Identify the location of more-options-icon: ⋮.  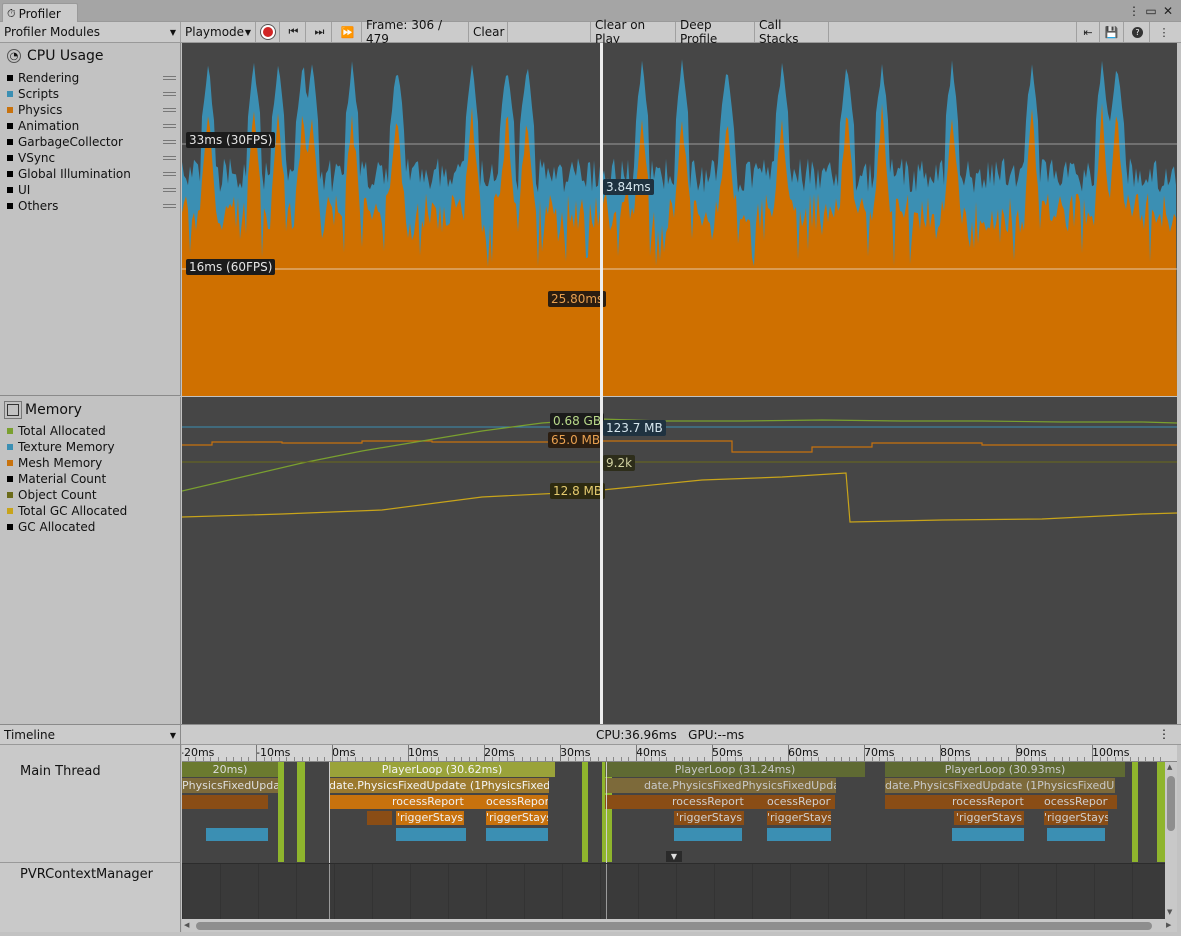
(1134, 11).